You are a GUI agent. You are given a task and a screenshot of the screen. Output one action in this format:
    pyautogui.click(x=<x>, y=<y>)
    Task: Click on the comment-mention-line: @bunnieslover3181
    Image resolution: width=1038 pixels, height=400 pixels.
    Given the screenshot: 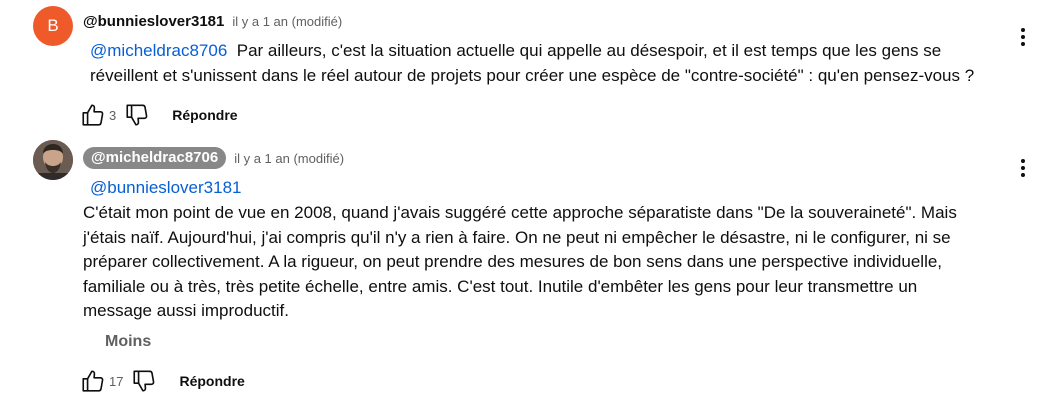 What is the action you would take?
    pyautogui.click(x=542, y=188)
    